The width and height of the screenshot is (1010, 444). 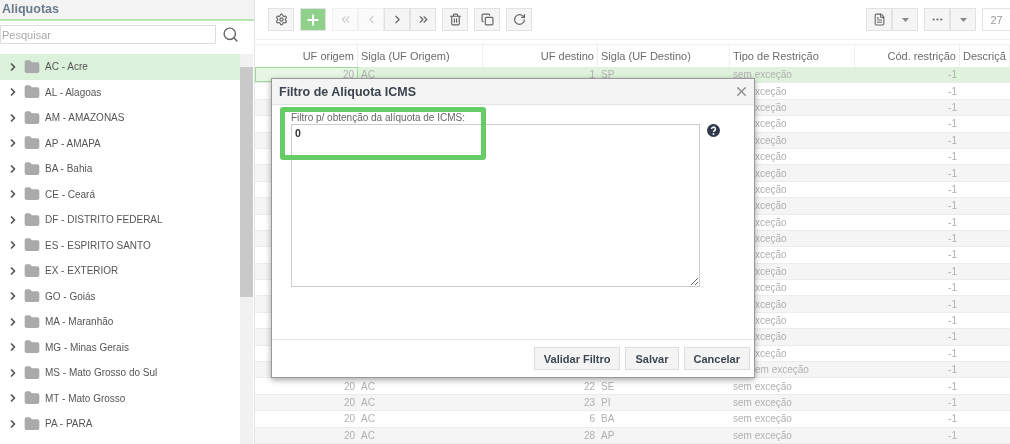 I want to click on table-cell-text: 22, so click(x=589, y=386).